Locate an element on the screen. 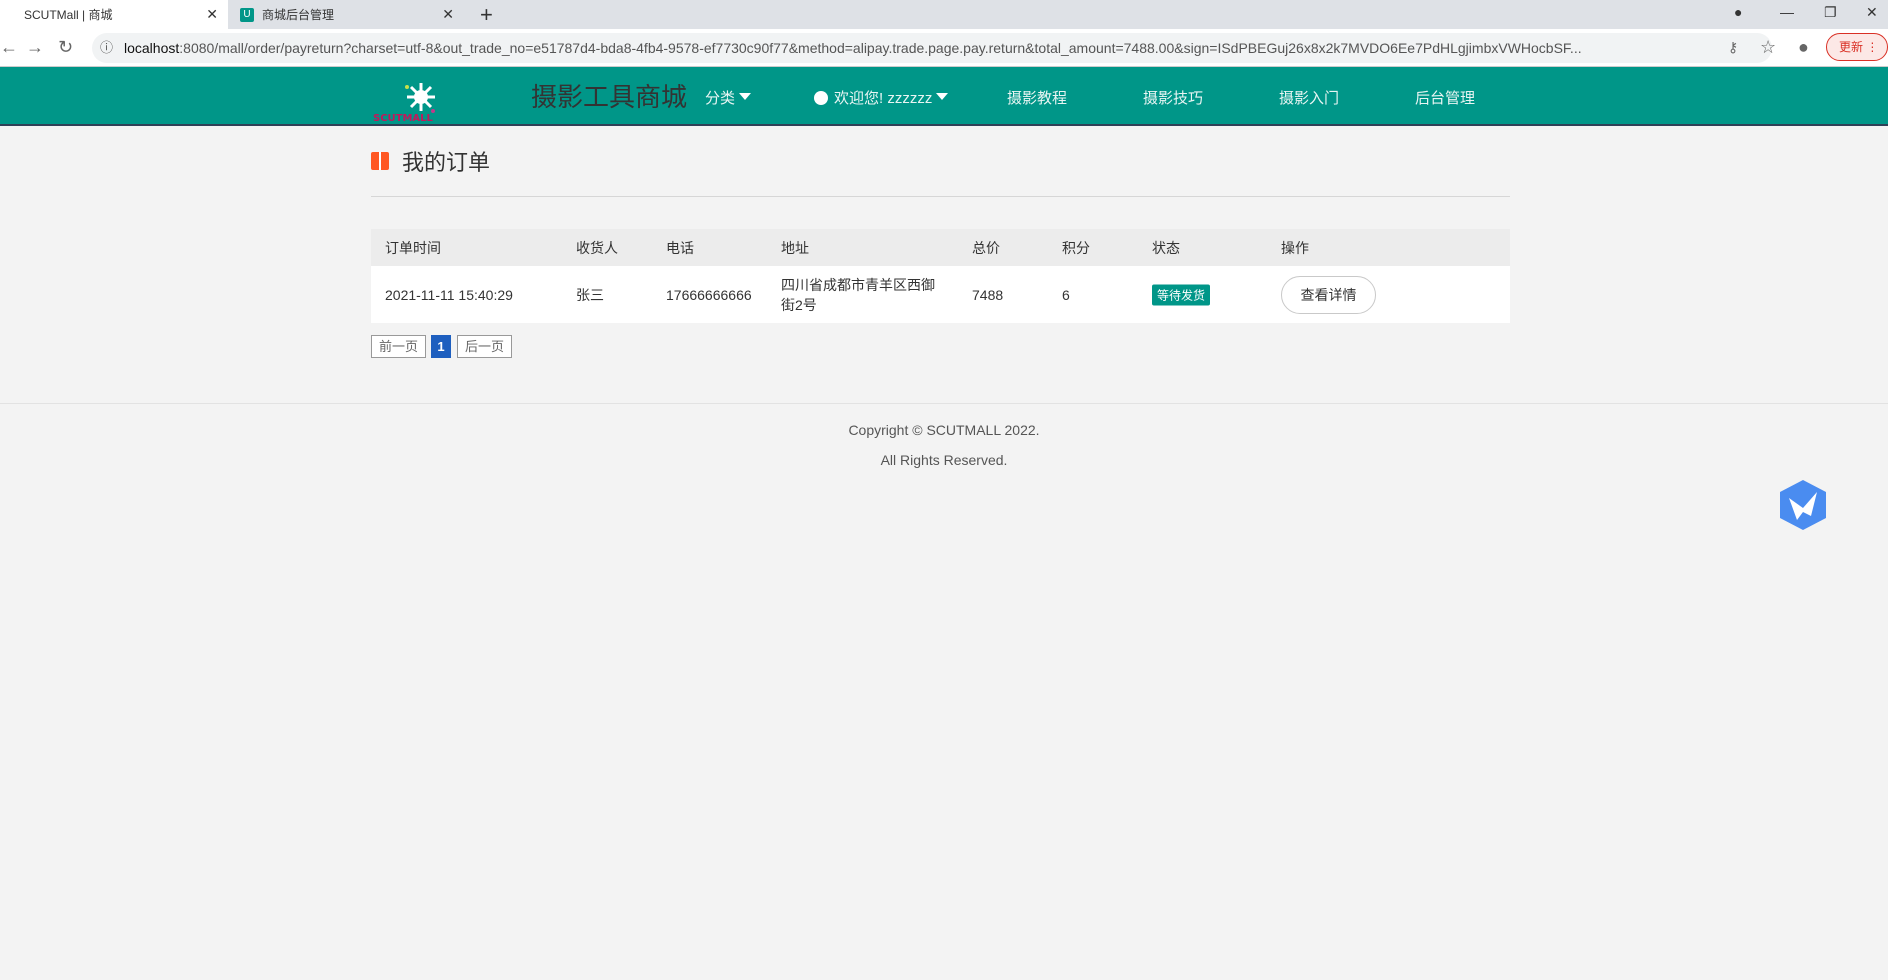 The image size is (1888, 980). back-icon: ← is located at coordinates (9, 47).